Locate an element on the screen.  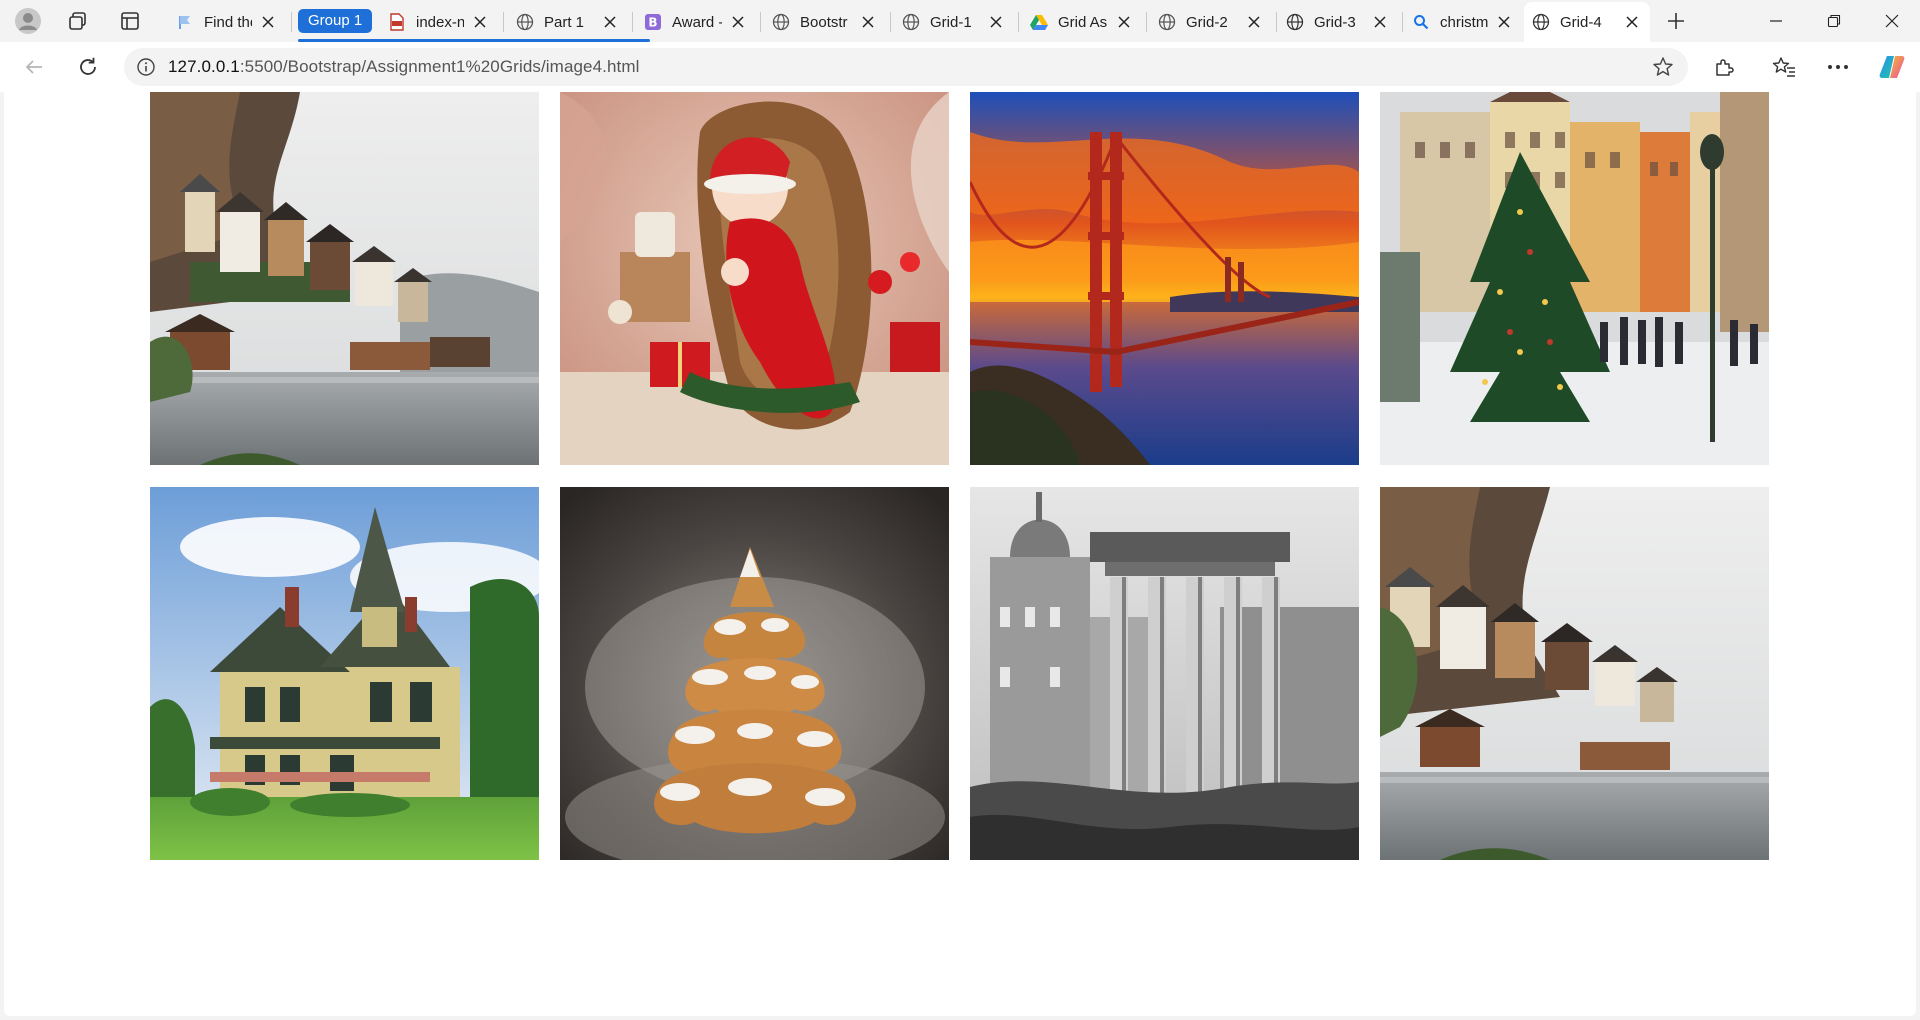
restore-icon is located at coordinates (1834, 21).